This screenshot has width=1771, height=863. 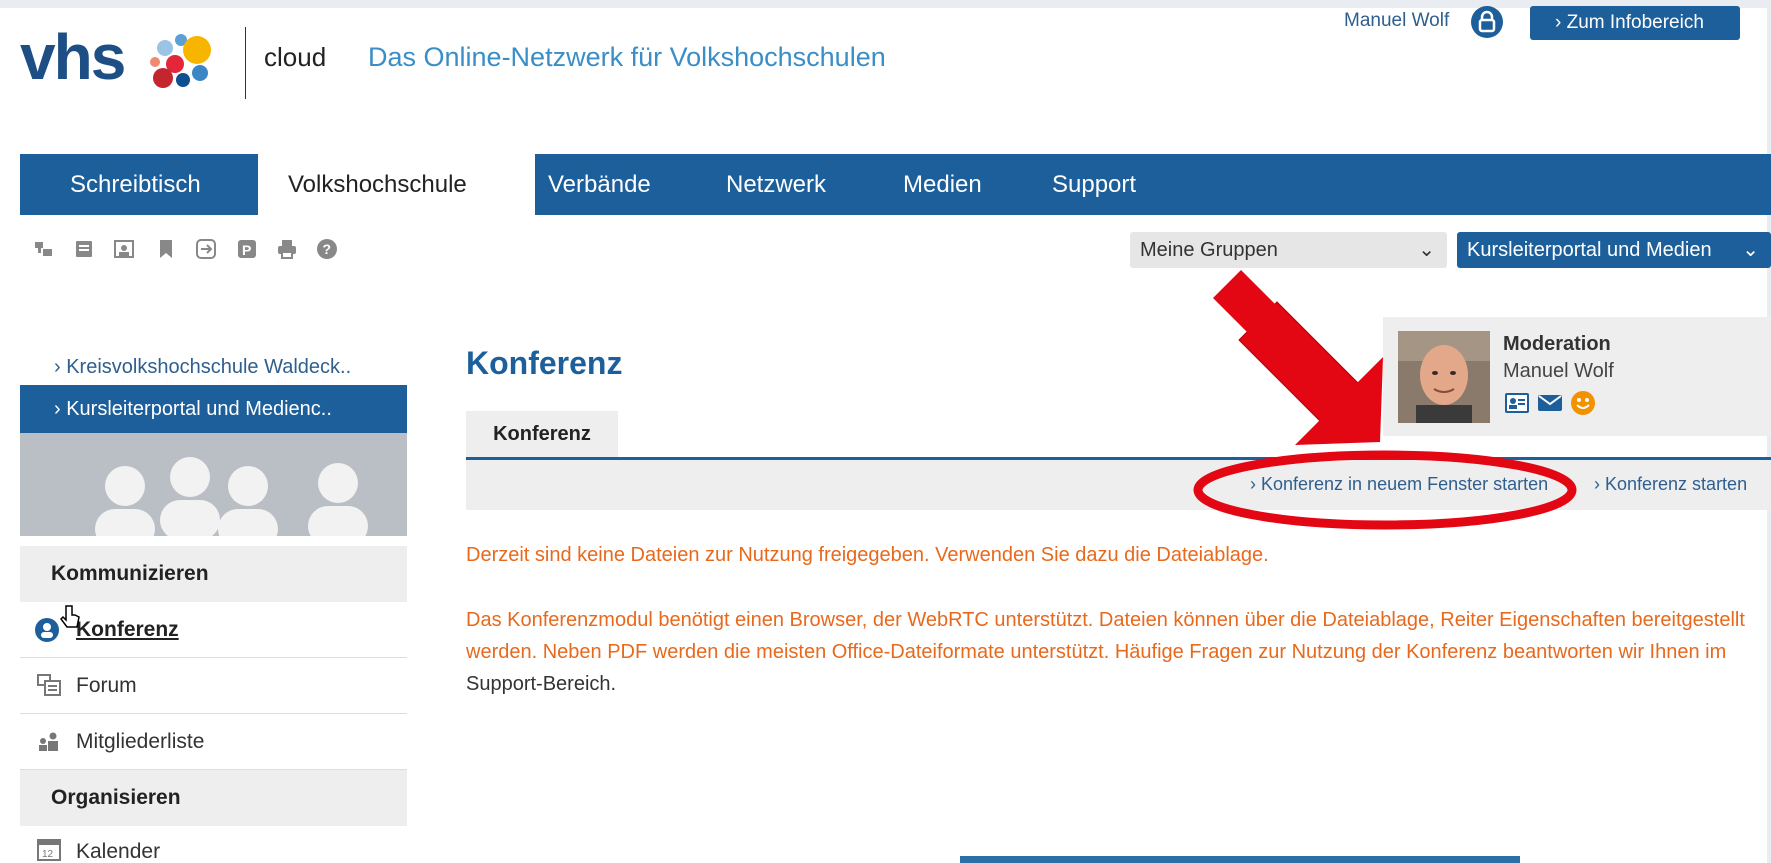 I want to click on tab-volkshochschule: Volkshochschule, so click(x=396, y=184).